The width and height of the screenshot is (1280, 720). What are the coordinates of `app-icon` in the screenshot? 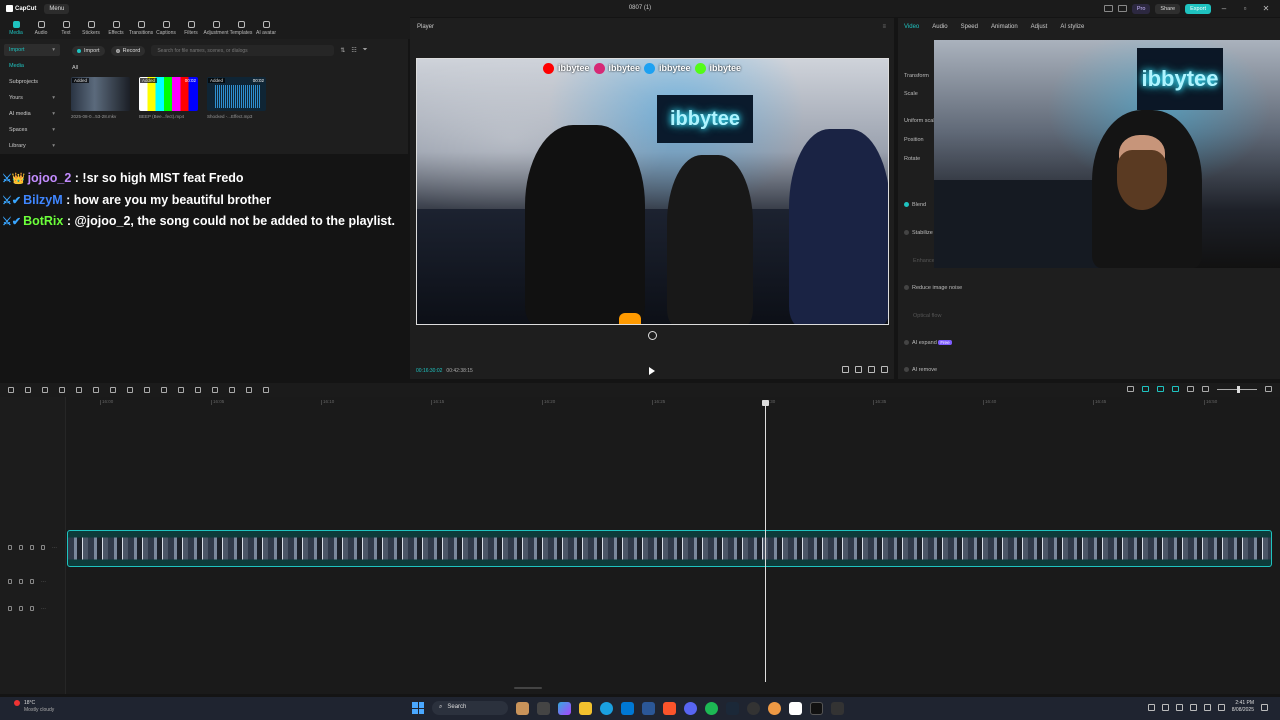 It's located at (522, 708).